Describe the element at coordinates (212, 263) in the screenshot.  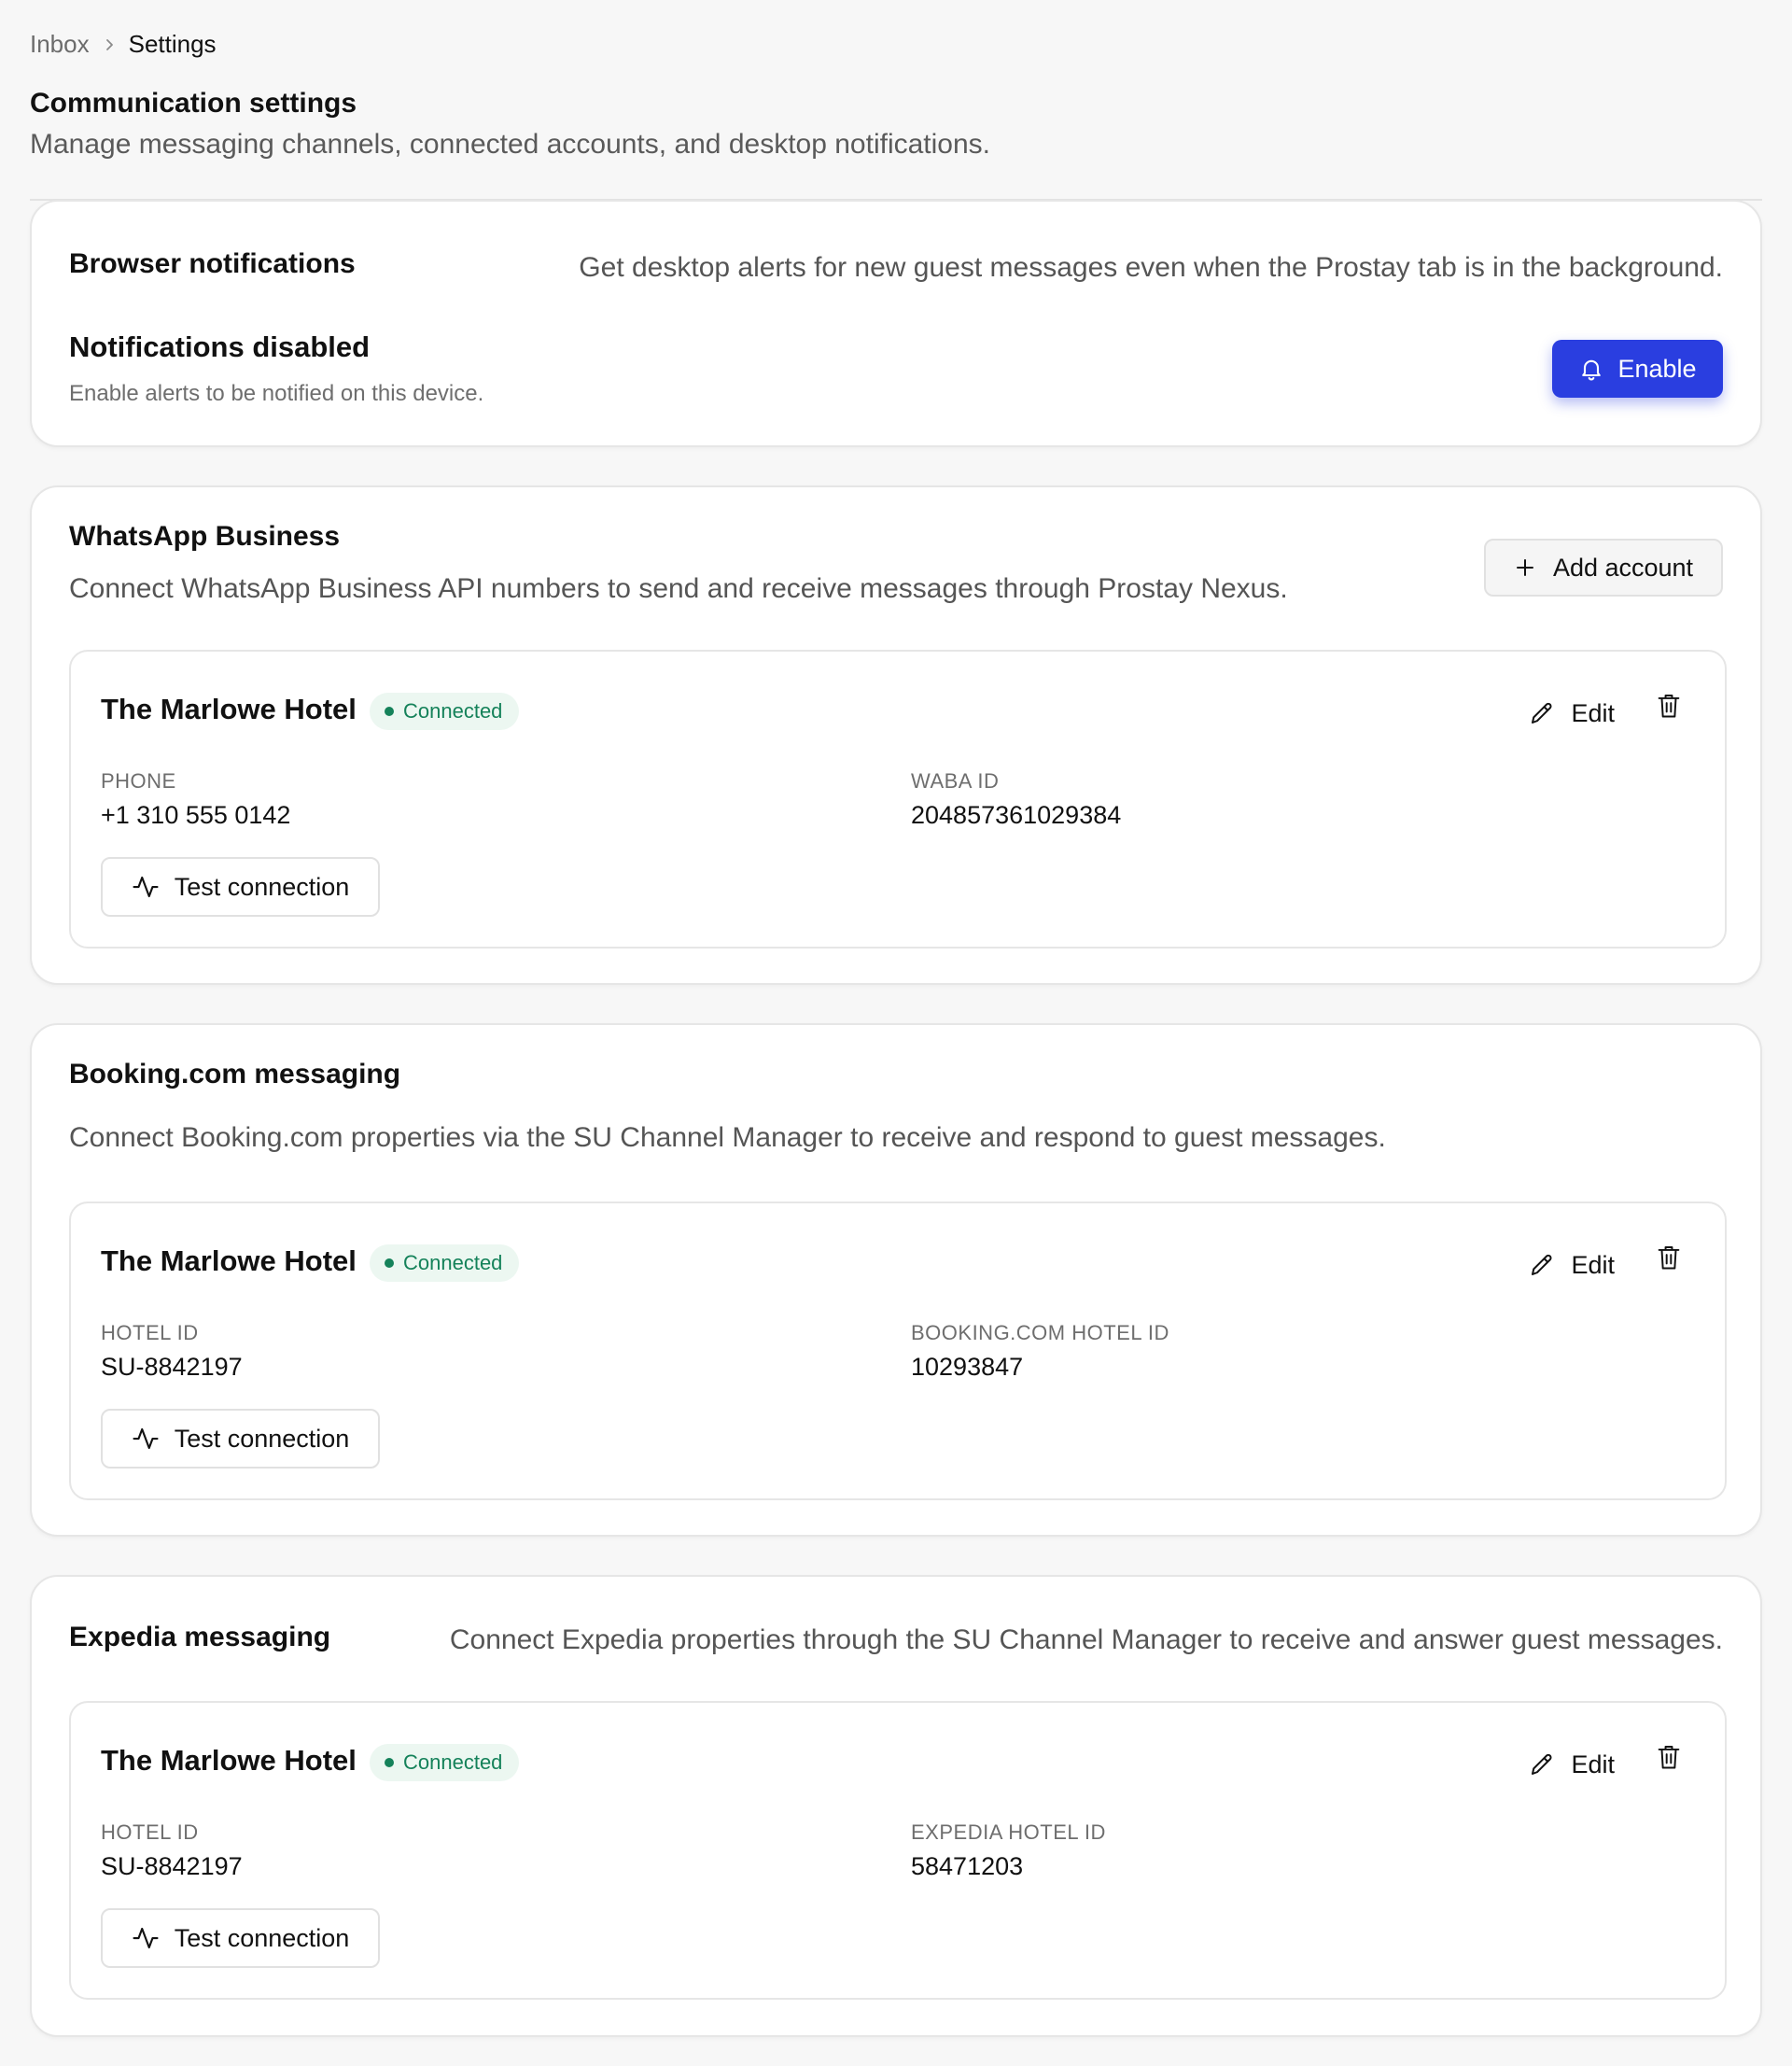
I see `browser-notifications-title: Browser notifications` at that location.